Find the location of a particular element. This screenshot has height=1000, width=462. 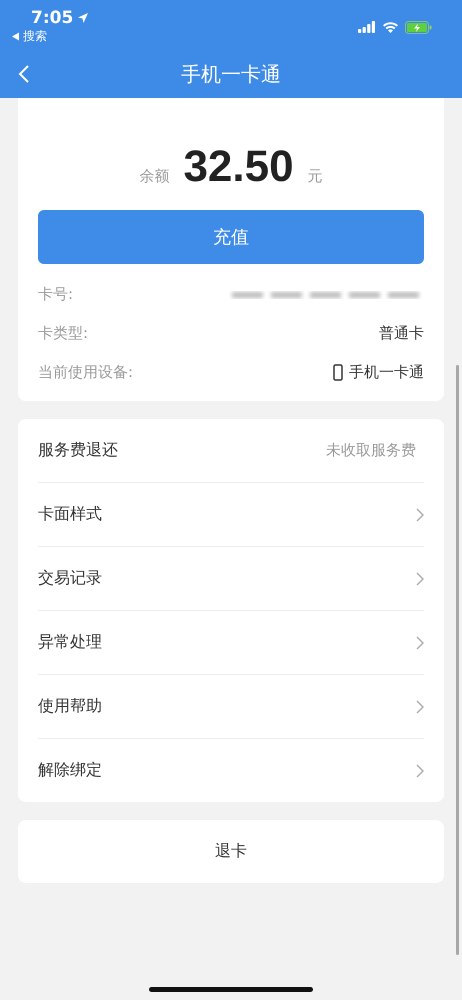

menu-label: 服务费退还 is located at coordinates (78, 450).